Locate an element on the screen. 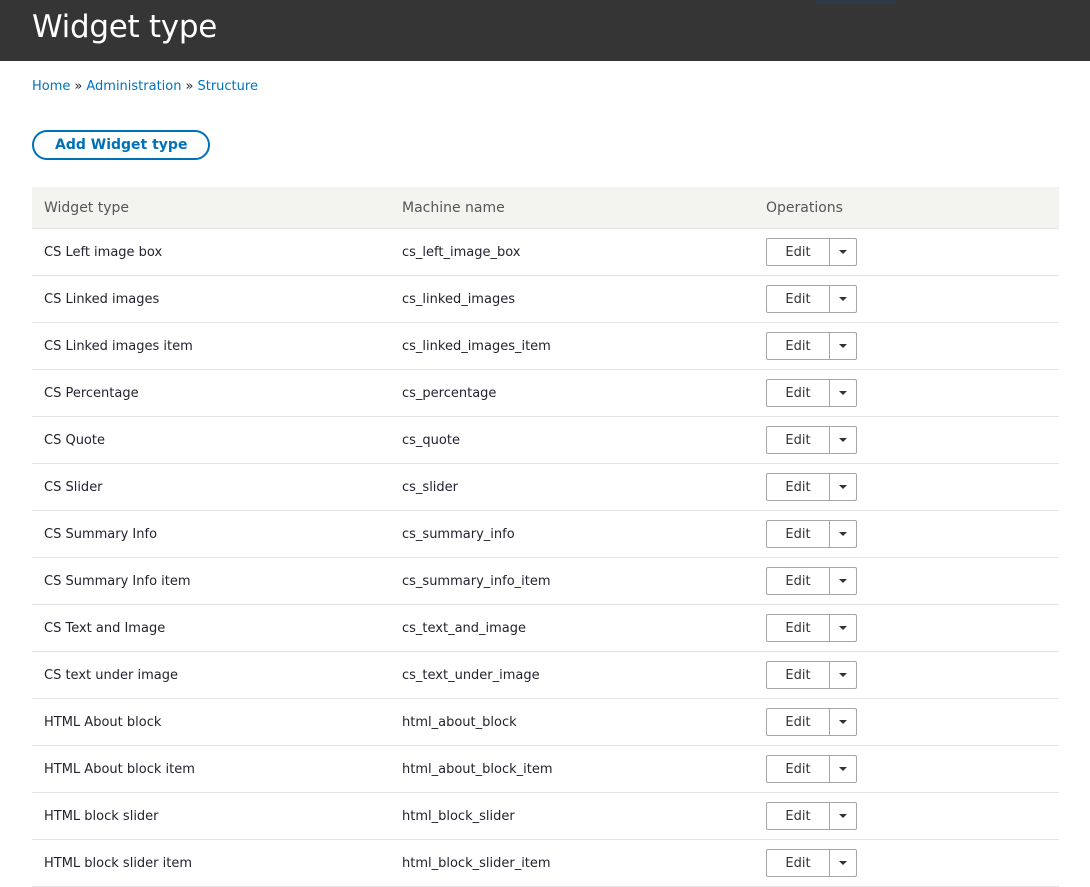  machine-name: cs_slider is located at coordinates (572, 487).